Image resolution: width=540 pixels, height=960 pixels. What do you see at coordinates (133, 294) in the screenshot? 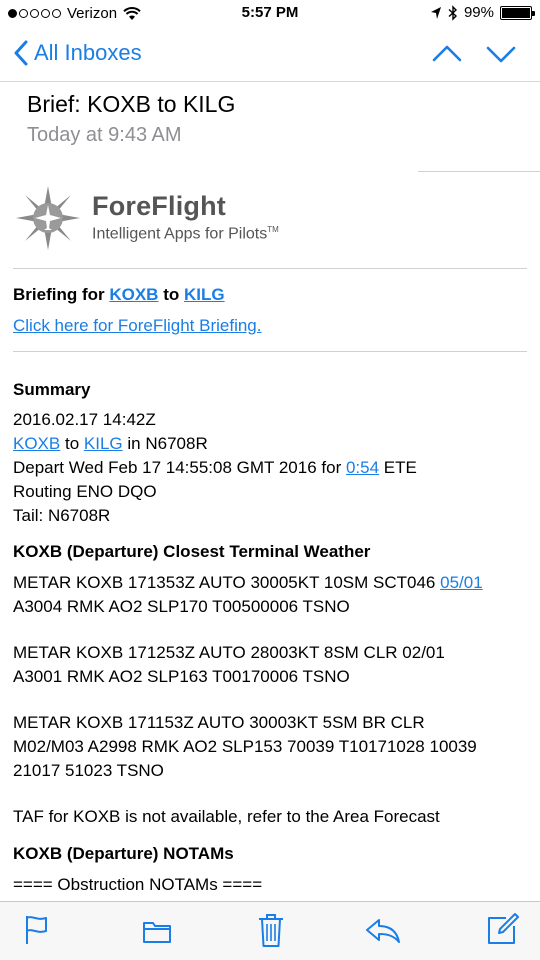
I see `briefing-origin-link: KOXB` at bounding box center [133, 294].